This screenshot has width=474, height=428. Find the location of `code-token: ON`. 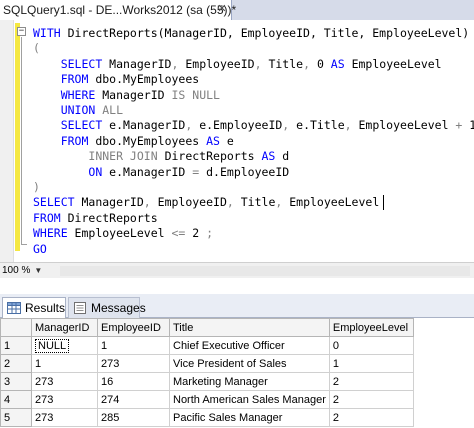

code-token: ON is located at coordinates (99, 171).